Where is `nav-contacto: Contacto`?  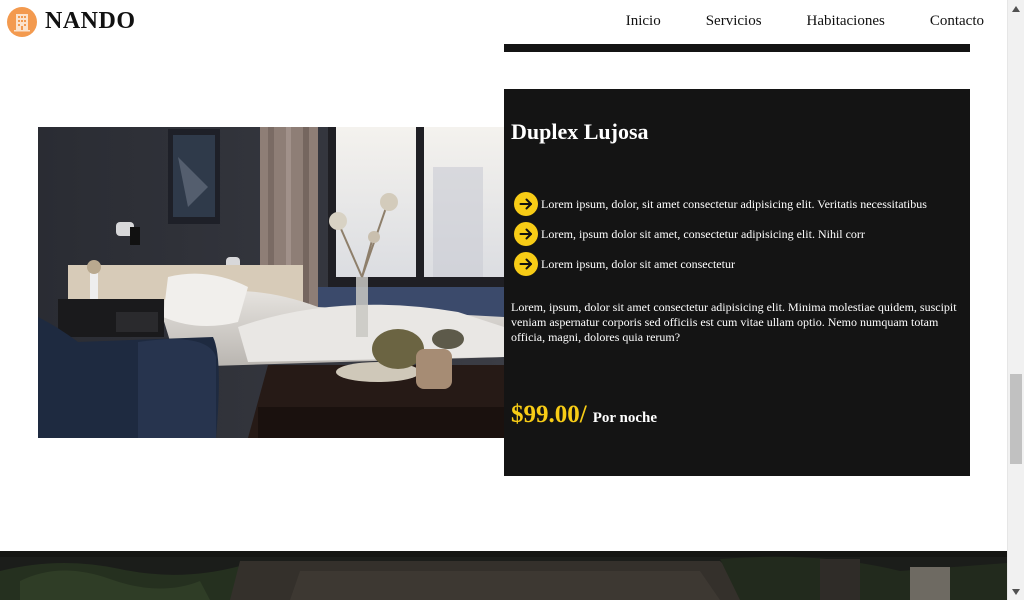
nav-contacto: Contacto is located at coordinates (957, 21).